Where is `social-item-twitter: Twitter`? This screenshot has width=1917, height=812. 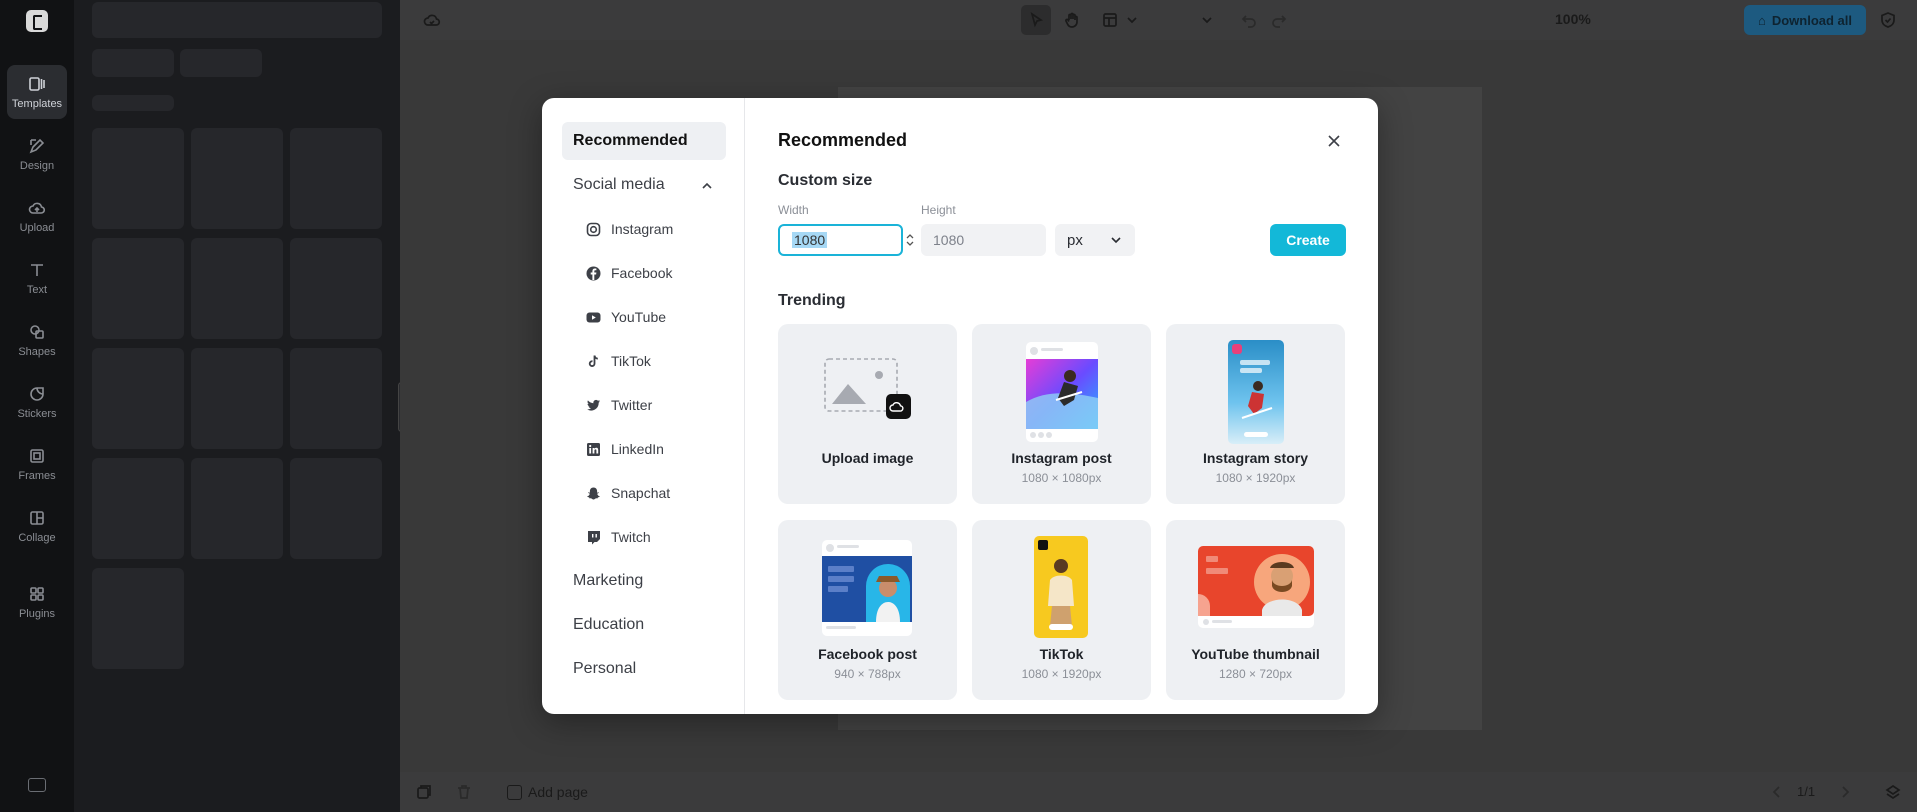 social-item-twitter: Twitter is located at coordinates (619, 405).